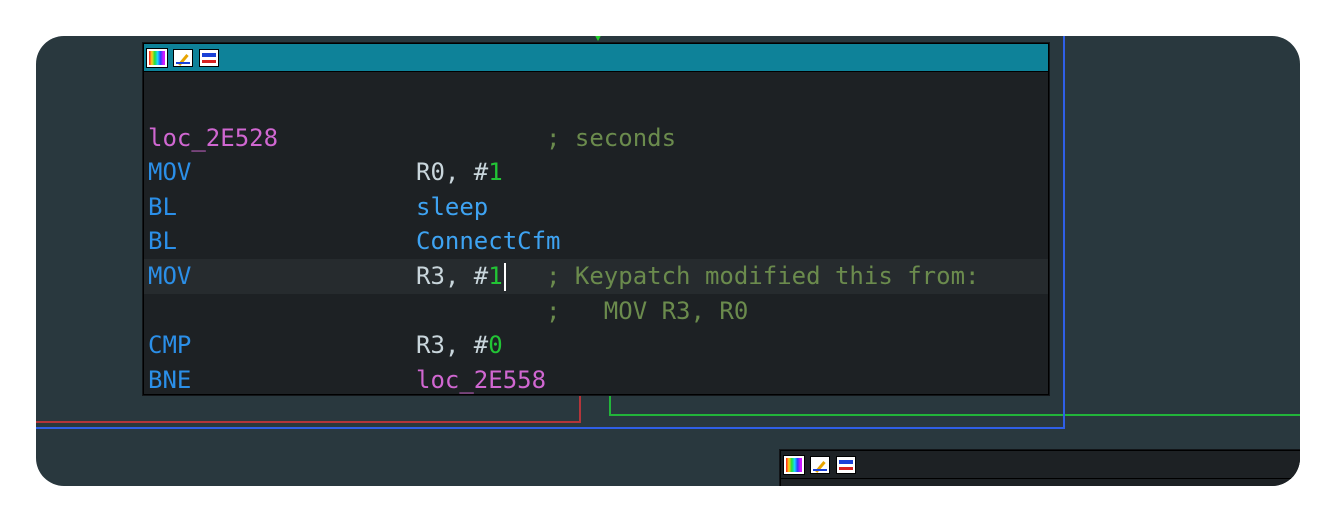 This screenshot has width=1336, height=522. I want to click on edge-red-vertical, so click(580, 408).